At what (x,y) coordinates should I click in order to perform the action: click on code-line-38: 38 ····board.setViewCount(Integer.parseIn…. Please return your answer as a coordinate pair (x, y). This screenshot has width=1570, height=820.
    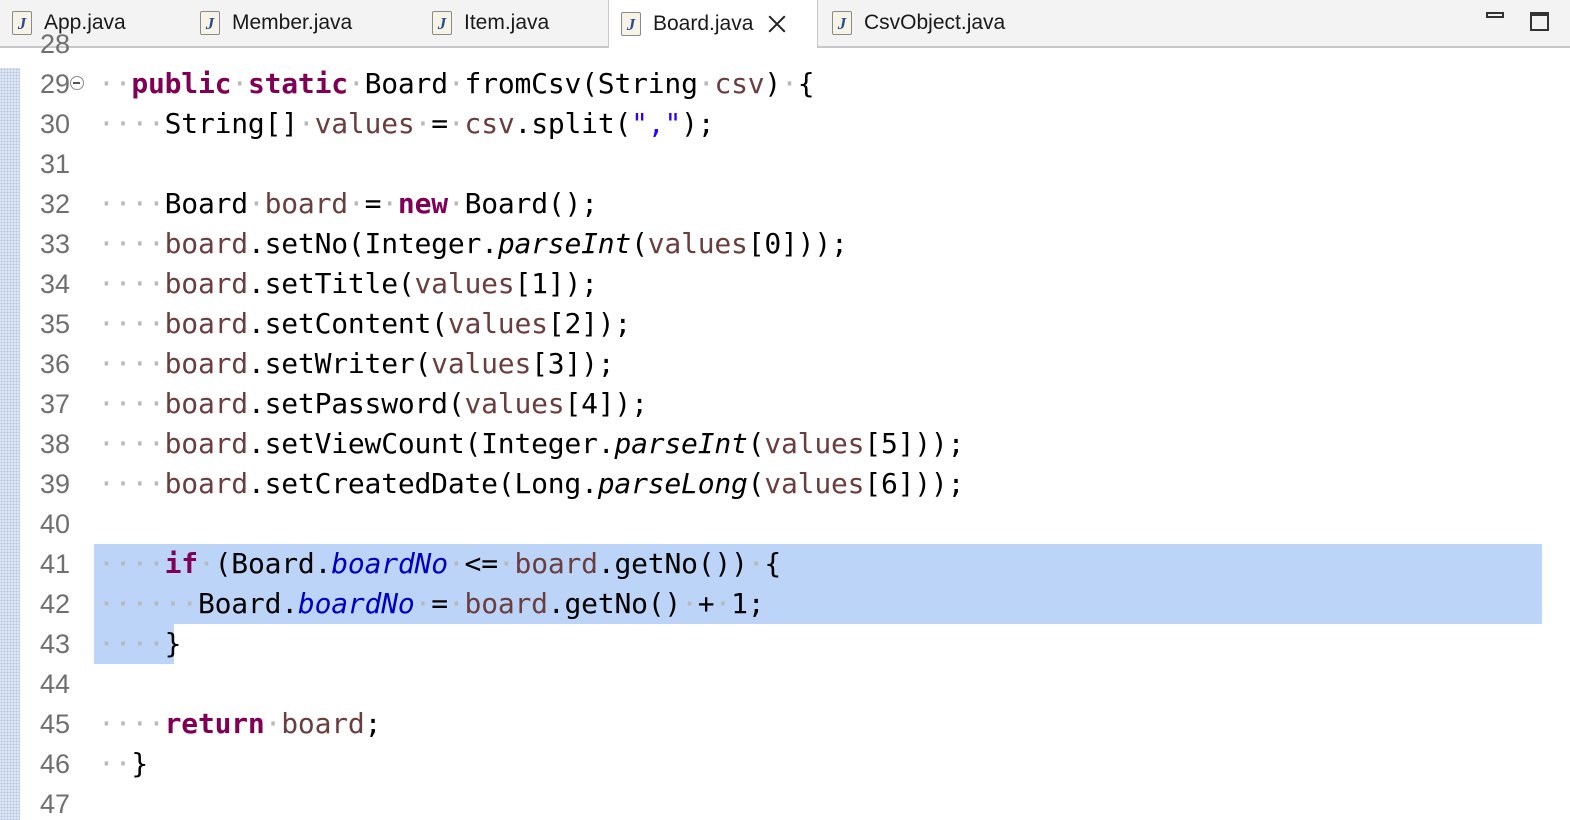
    Looking at the image, I should click on (785, 444).